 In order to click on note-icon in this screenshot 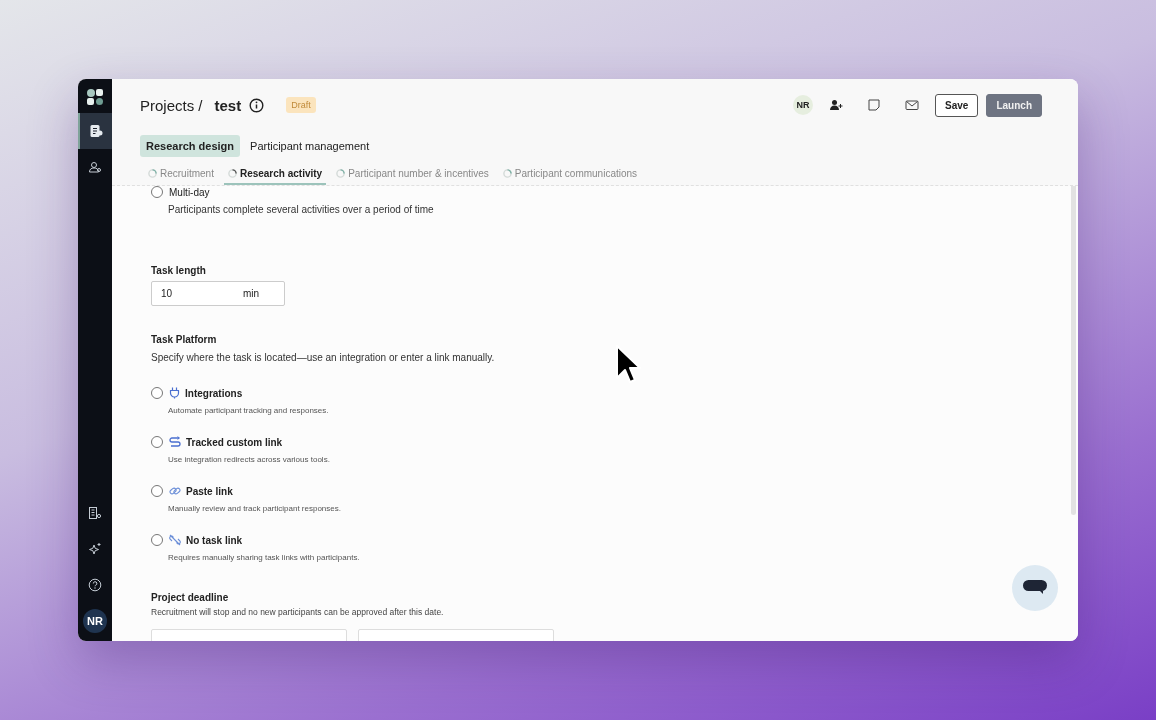, I will do `click(874, 105)`.